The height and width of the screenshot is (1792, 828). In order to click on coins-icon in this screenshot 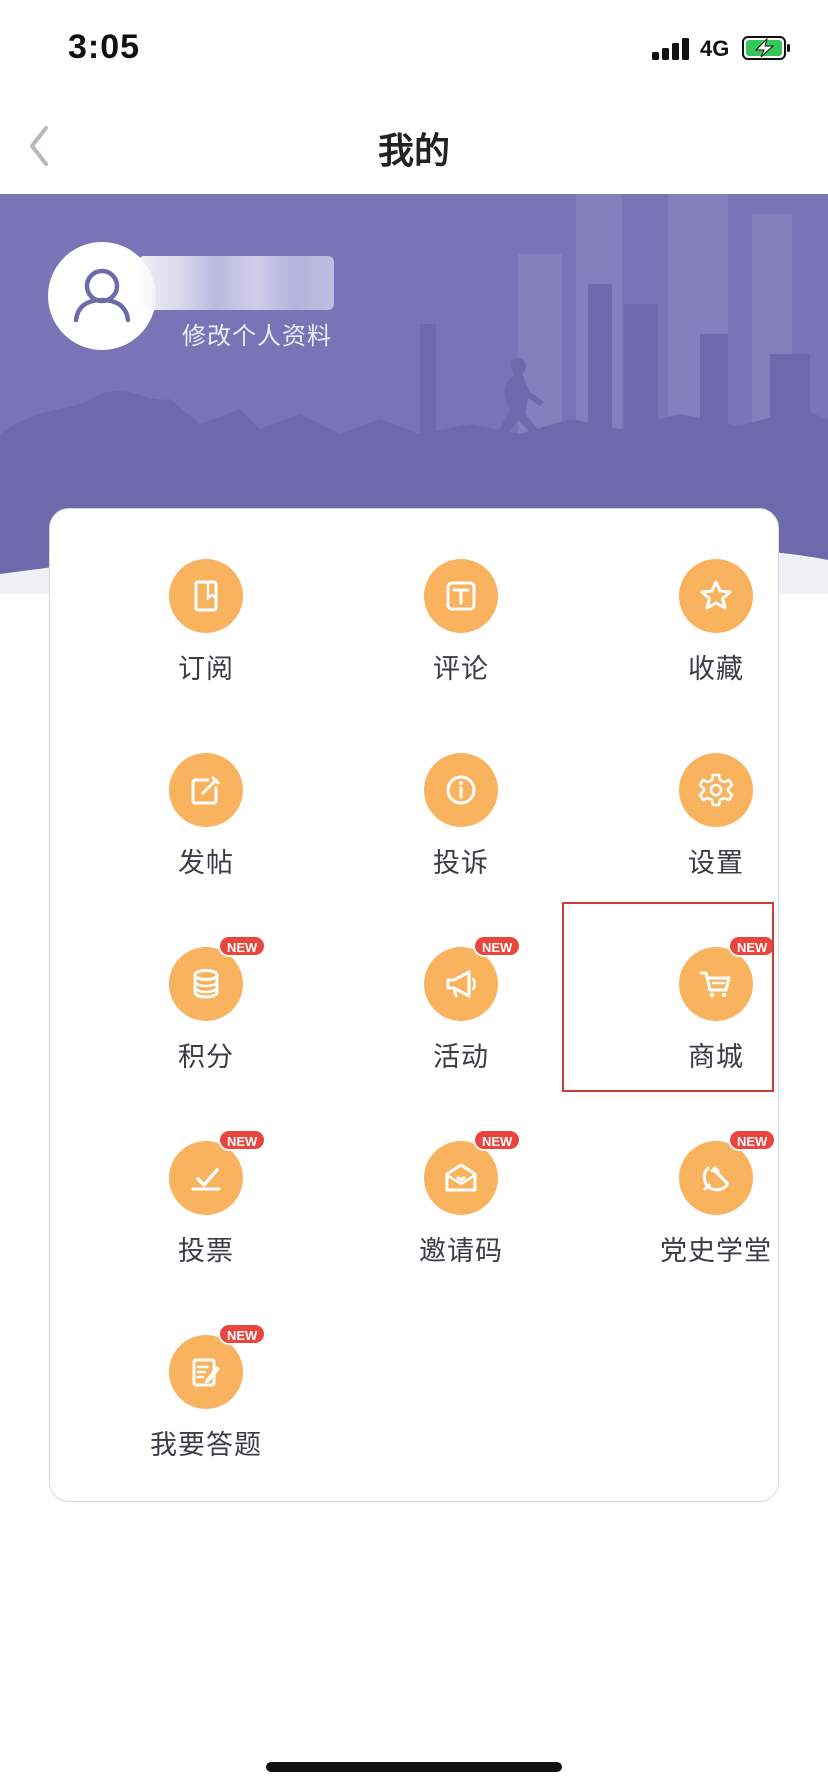, I will do `click(206, 984)`.